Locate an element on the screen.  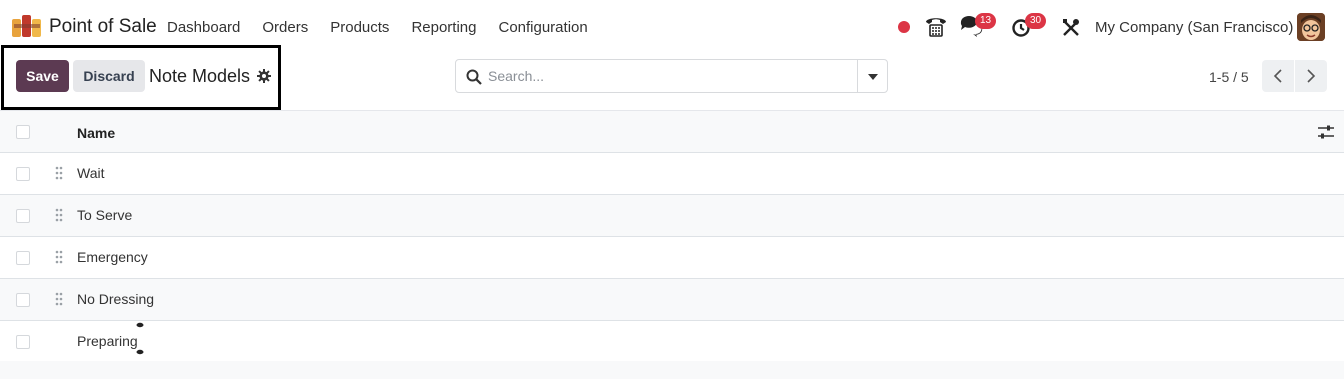
table-row: To Serve is located at coordinates (672, 216).